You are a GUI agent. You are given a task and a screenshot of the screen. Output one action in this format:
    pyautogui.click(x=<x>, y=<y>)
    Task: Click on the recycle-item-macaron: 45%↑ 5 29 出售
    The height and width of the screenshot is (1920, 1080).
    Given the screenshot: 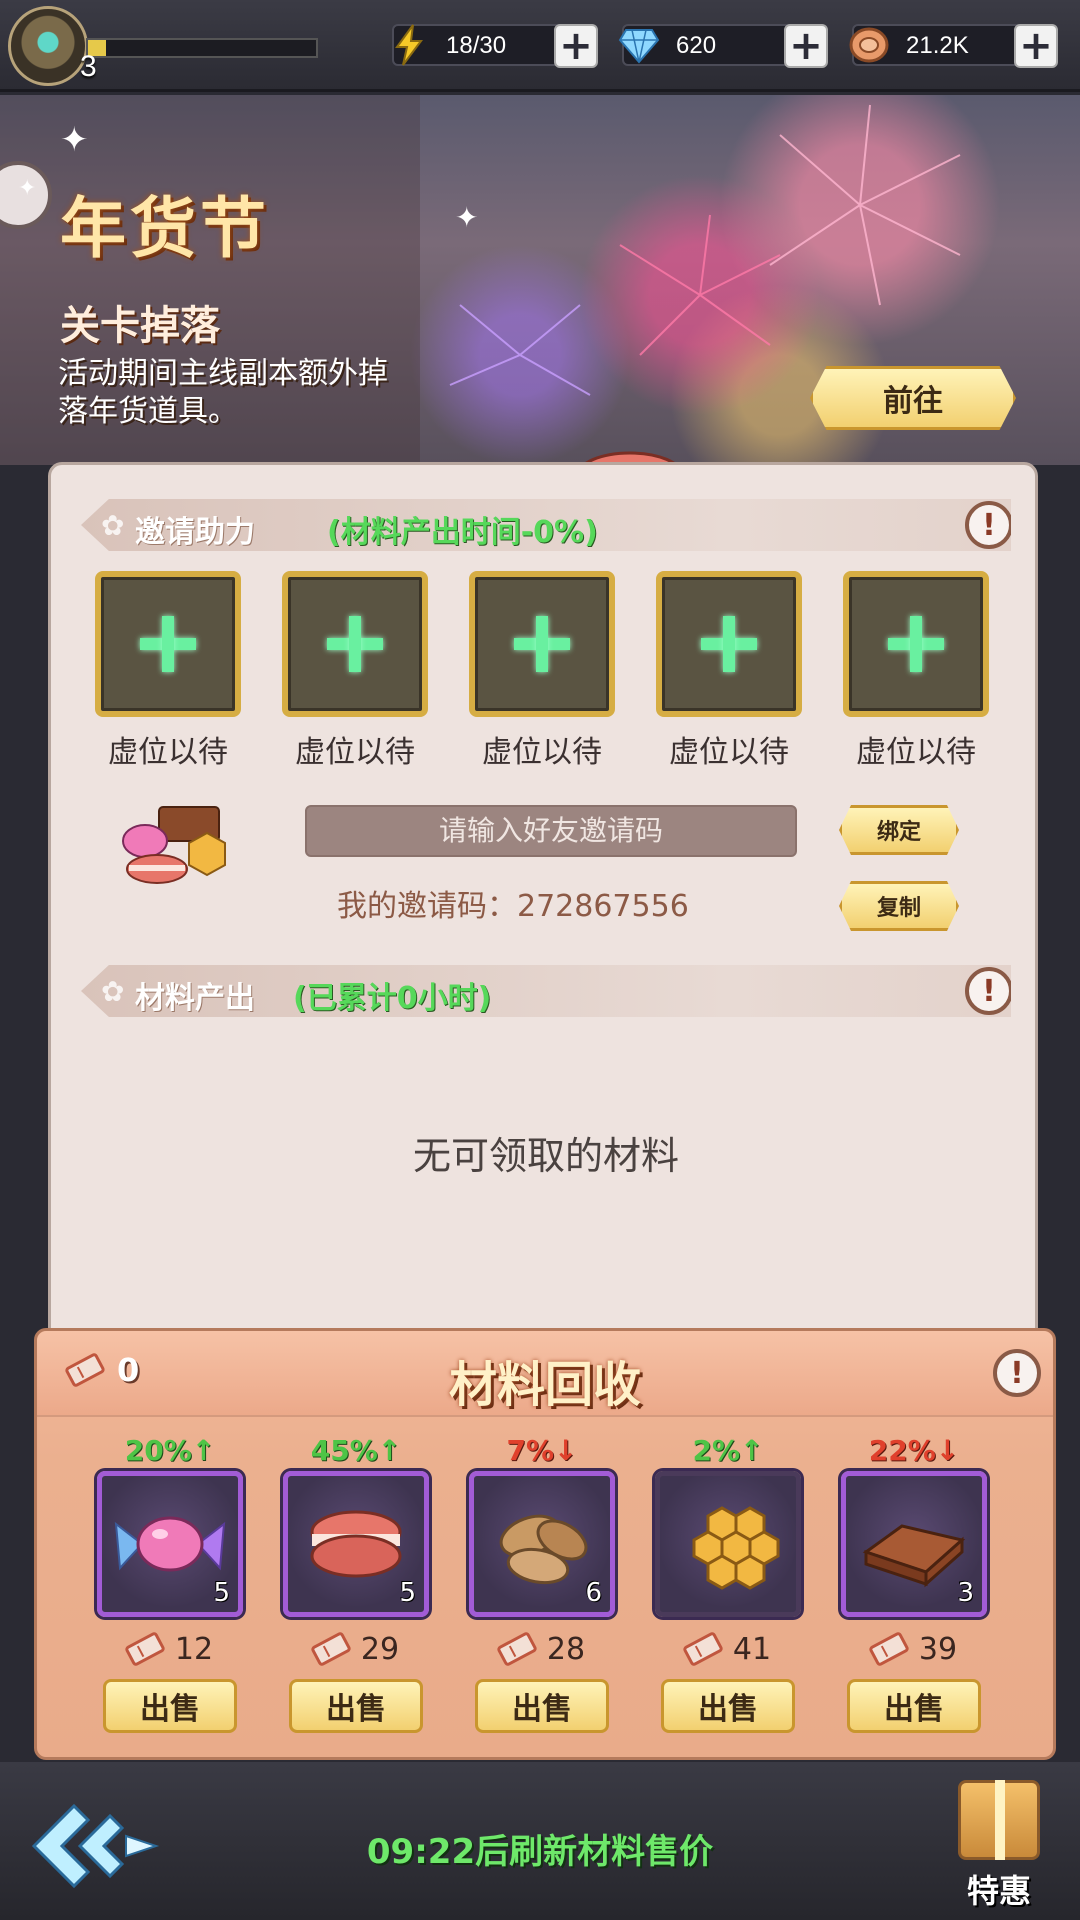 What is the action you would take?
    pyautogui.click(x=356, y=1582)
    